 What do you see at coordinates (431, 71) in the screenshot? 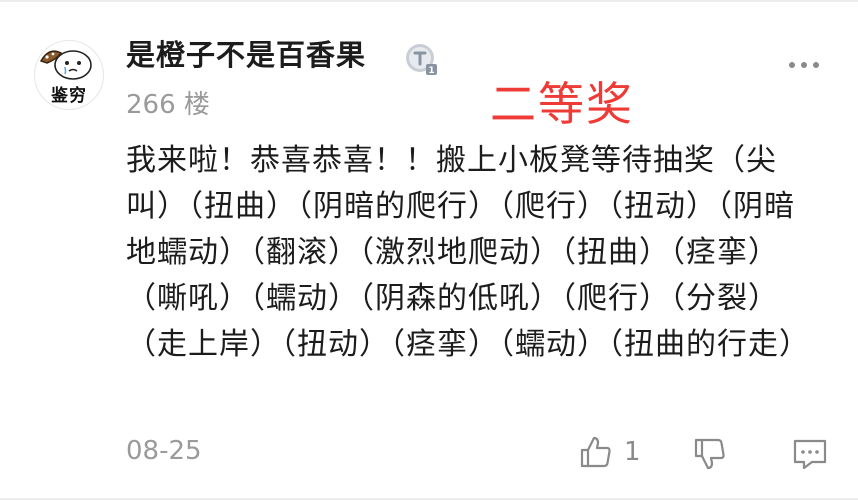
I see `svg-text: 1` at bounding box center [431, 71].